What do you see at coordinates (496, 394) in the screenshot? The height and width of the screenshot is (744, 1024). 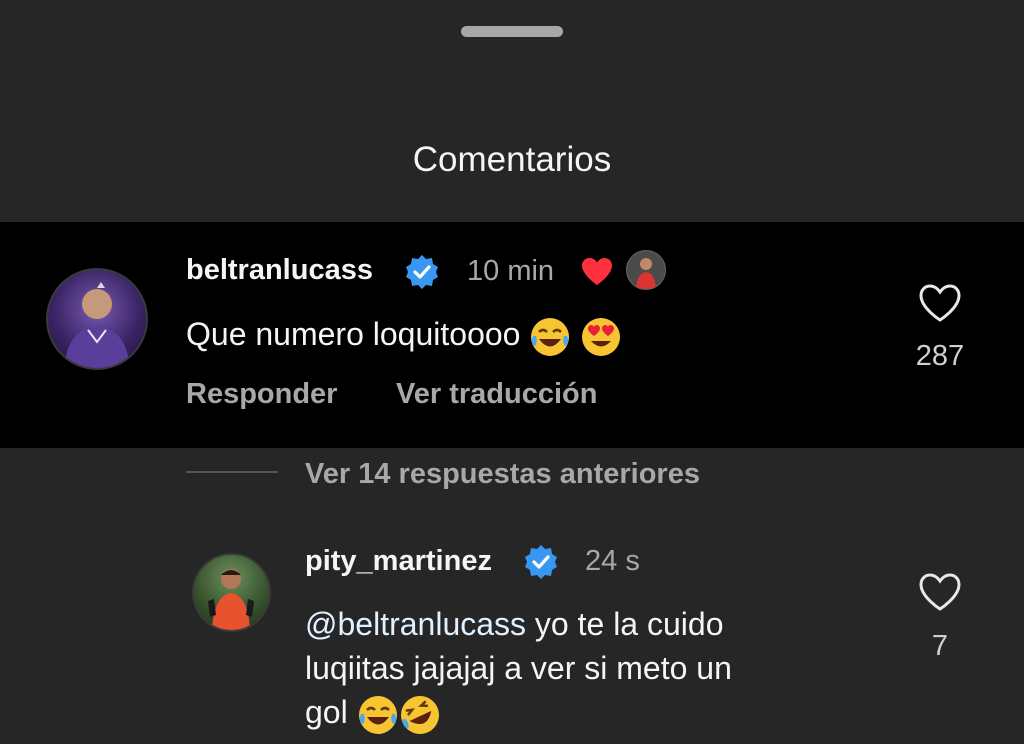 I see `see-translation-button: Ver traducción` at bounding box center [496, 394].